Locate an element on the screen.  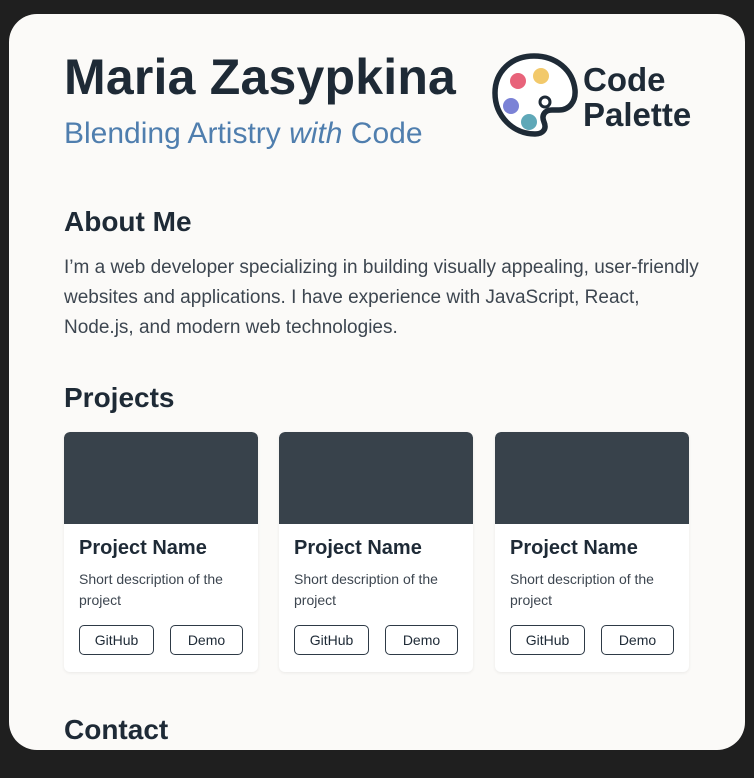
code-palette-logo: Code Palette is located at coordinates (599, 95).